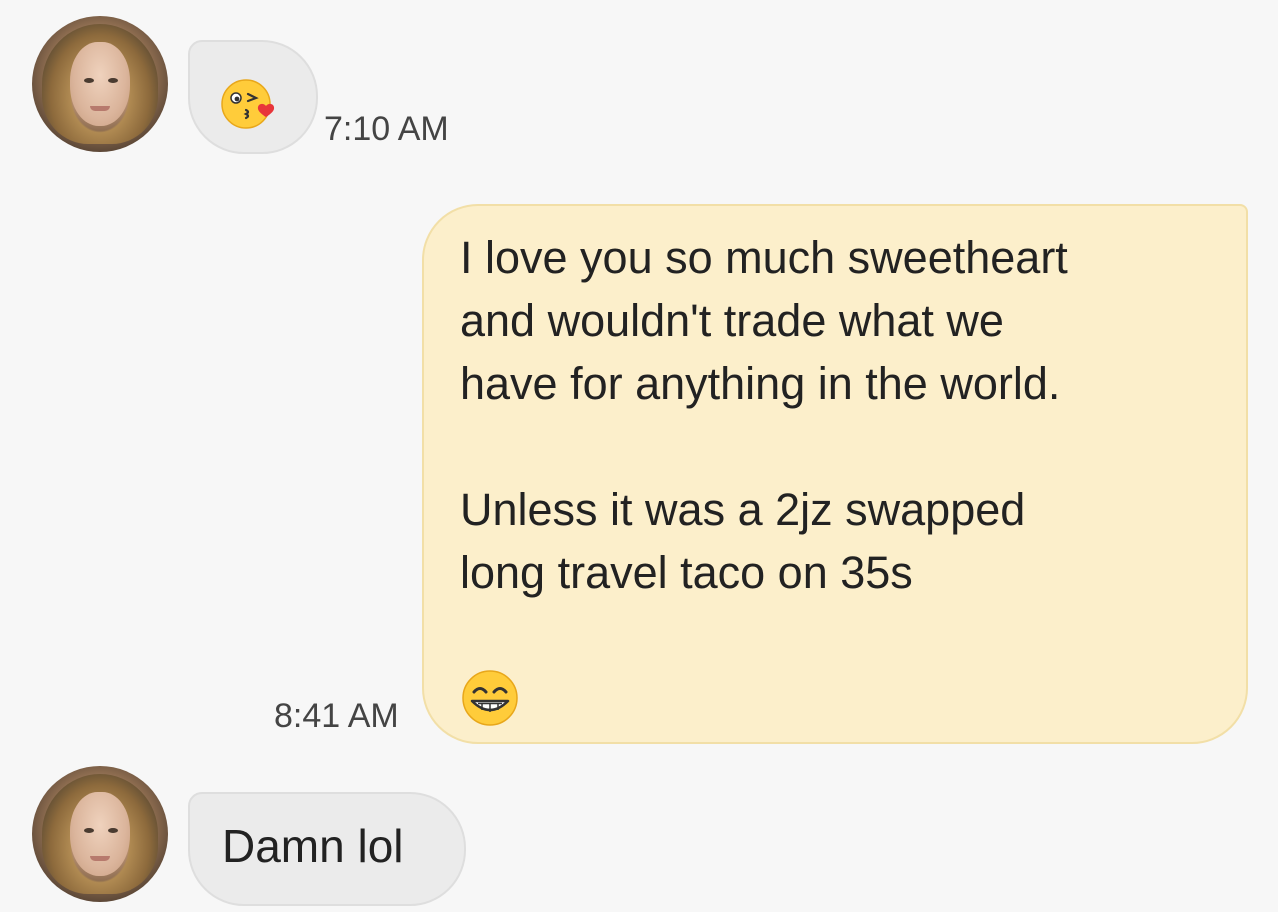  What do you see at coordinates (313, 846) in the screenshot?
I see `incoming-message-text: Damn lol` at bounding box center [313, 846].